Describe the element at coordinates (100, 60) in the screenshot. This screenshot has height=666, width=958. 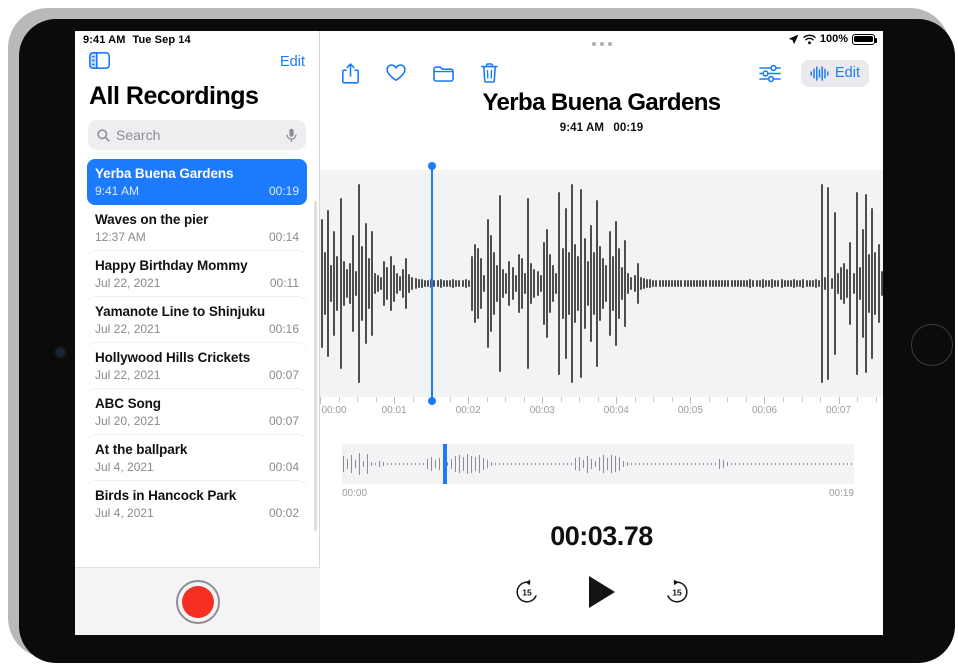
I see `sidebar-toggle-icon` at that location.